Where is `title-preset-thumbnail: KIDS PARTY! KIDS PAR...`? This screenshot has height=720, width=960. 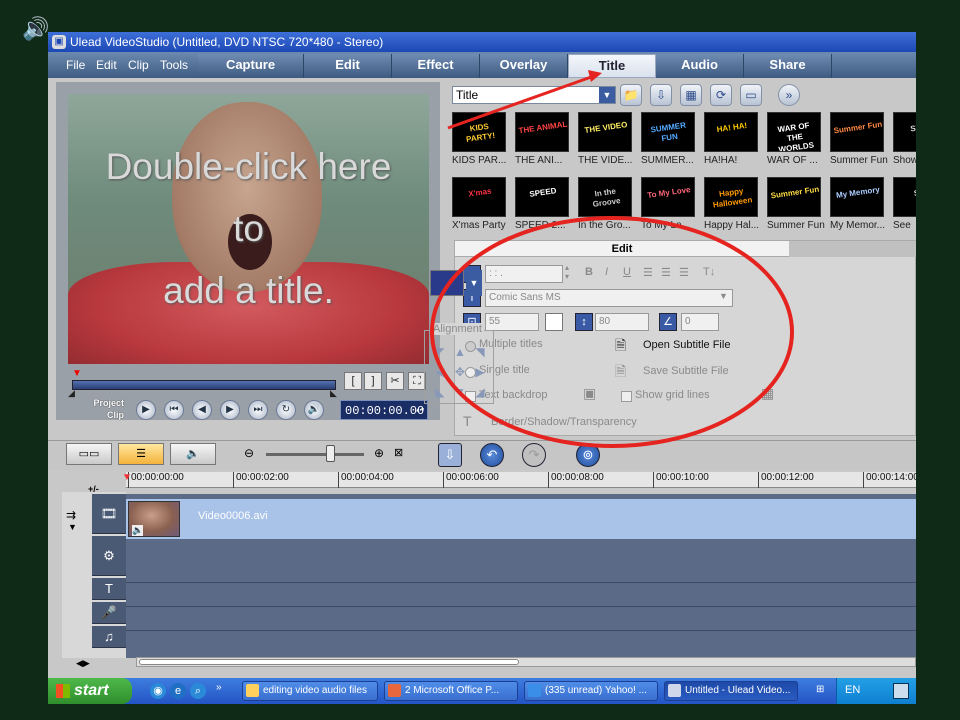
title-preset-thumbnail: KIDS PARTY! KIDS PAR... is located at coordinates (480, 139).